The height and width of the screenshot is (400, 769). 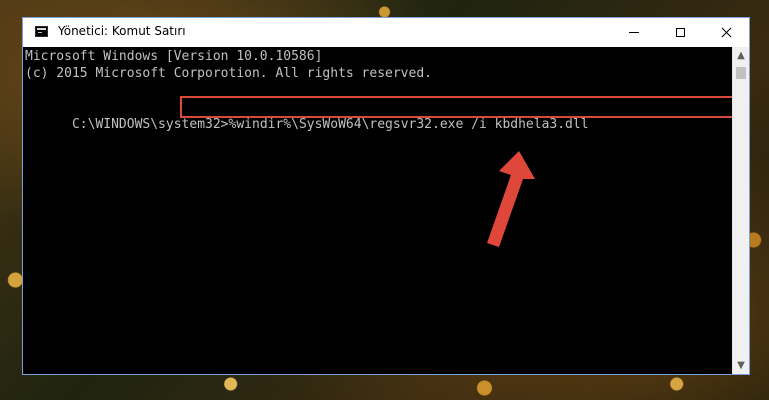 I want to click on maximize-icon, so click(x=680, y=32).